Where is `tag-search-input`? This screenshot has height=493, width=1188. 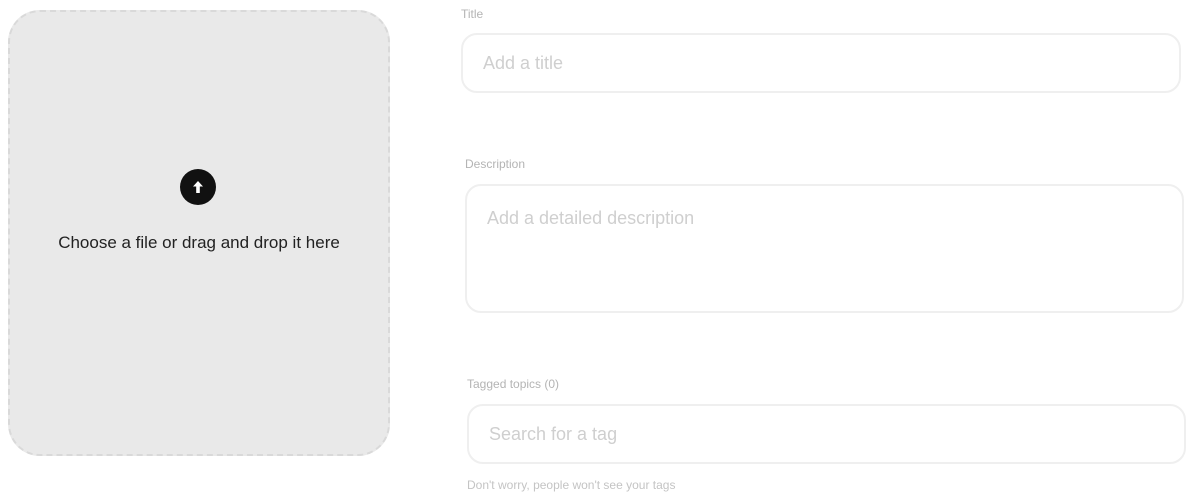 tag-search-input is located at coordinates (826, 434).